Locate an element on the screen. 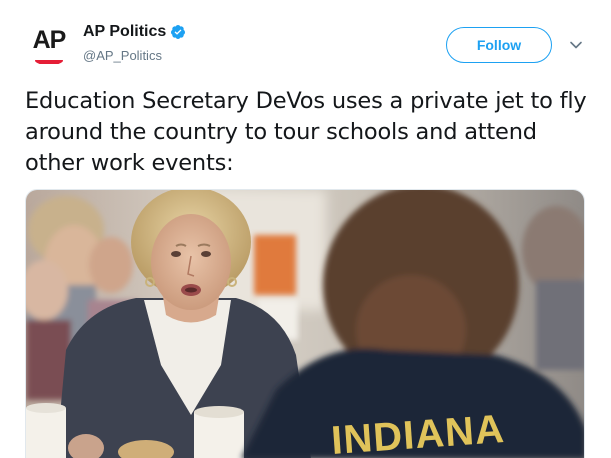 The height and width of the screenshot is (458, 611). avatar: AP is located at coordinates (49, 42).